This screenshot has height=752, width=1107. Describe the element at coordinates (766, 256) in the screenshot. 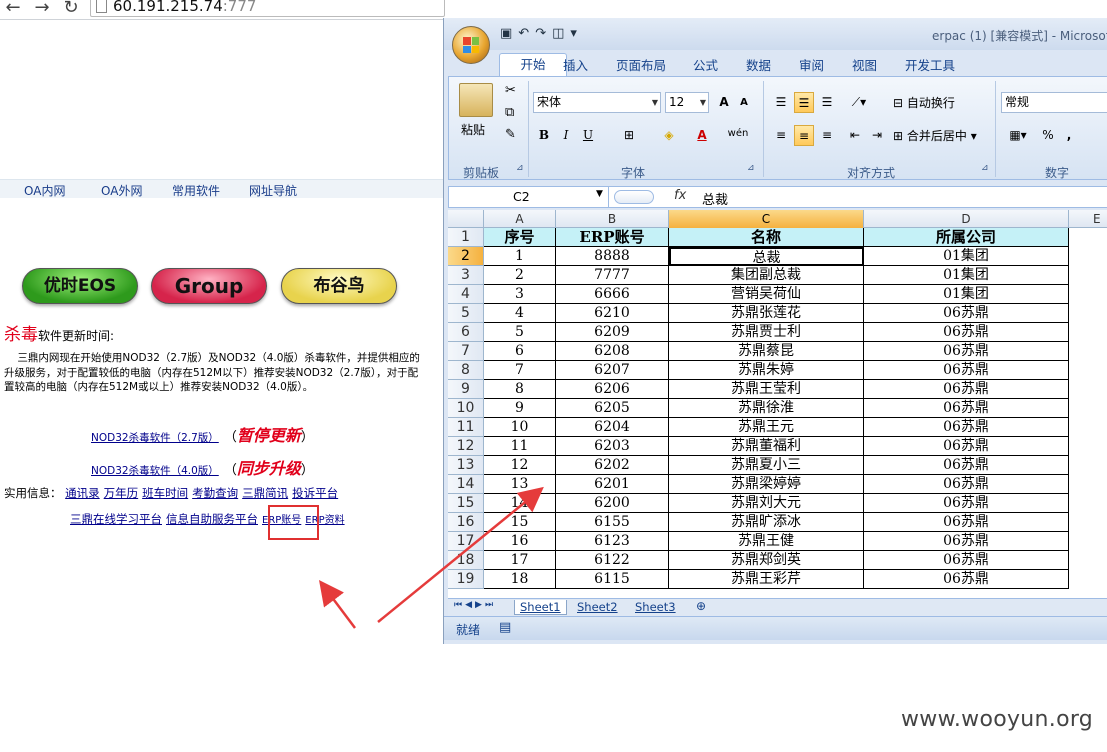

I see `table-cell: 总裁` at that location.